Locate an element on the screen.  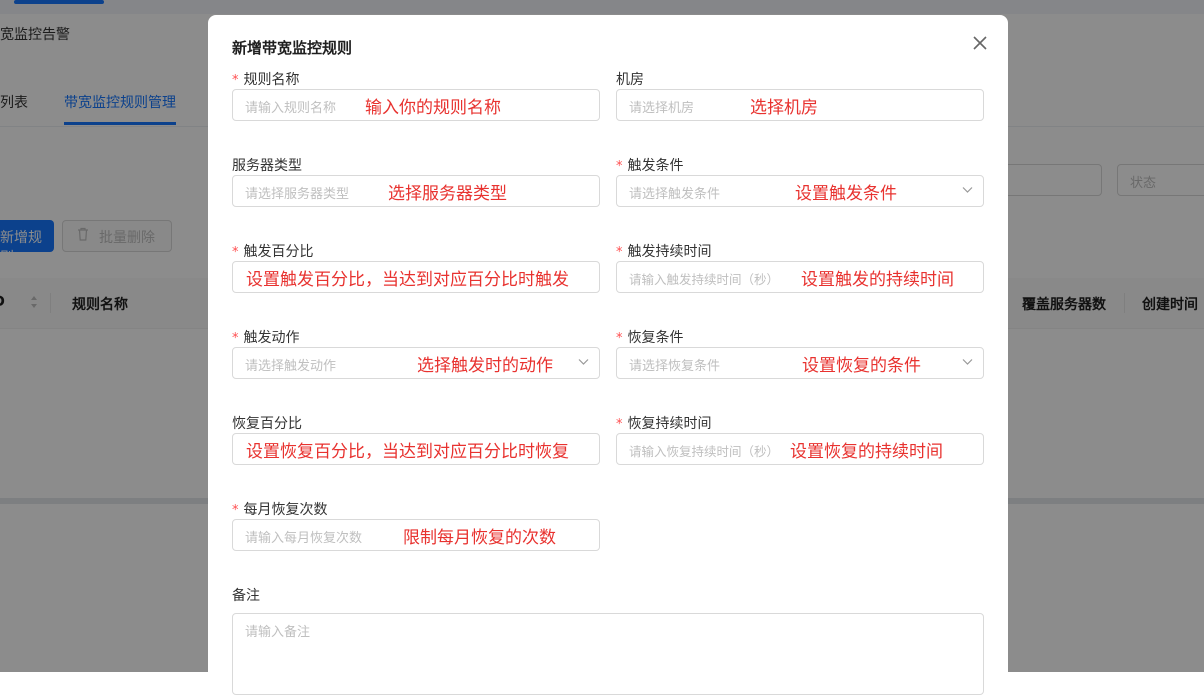
rule-name-placeholder: 请输入规则名称 is located at coordinates (291, 108).